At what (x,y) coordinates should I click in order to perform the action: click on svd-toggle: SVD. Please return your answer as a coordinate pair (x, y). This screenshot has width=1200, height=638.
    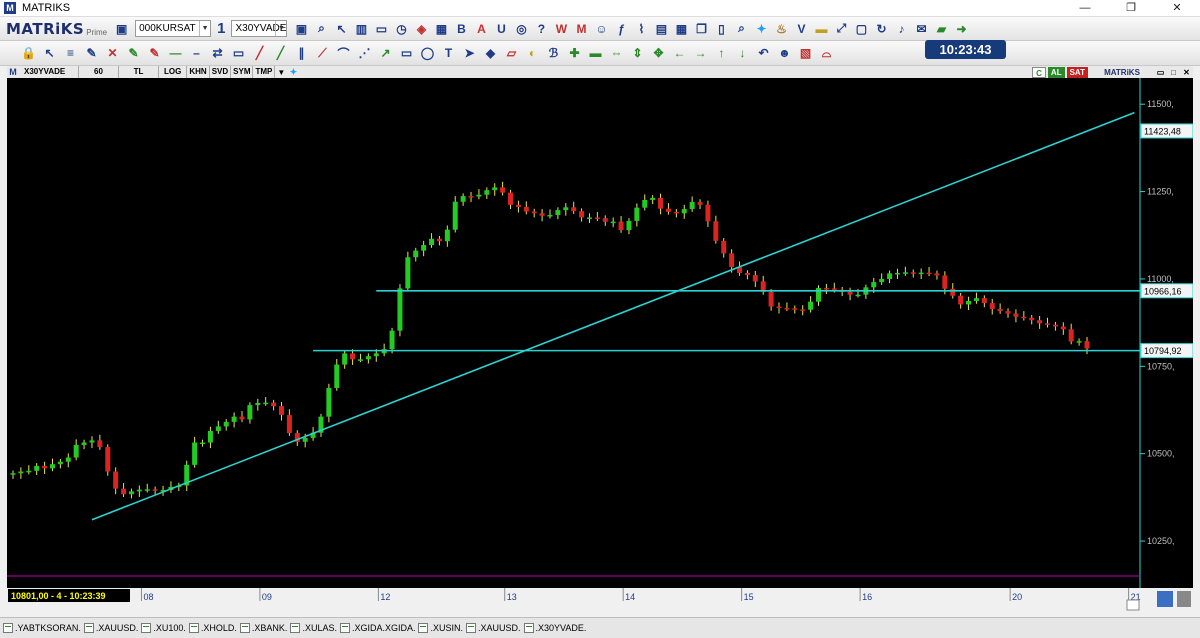
    Looking at the image, I should click on (221, 72).